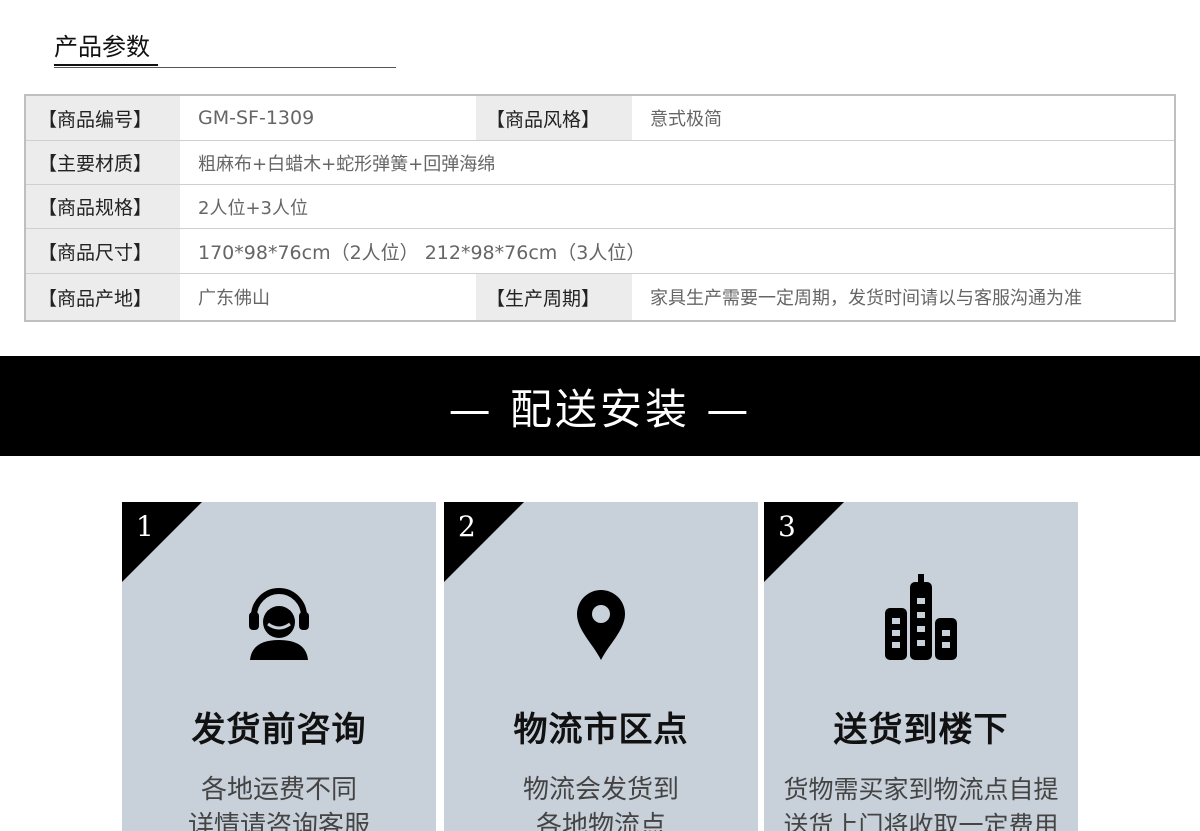  Describe the element at coordinates (787, 526) in the screenshot. I see `step-number: 3` at that location.